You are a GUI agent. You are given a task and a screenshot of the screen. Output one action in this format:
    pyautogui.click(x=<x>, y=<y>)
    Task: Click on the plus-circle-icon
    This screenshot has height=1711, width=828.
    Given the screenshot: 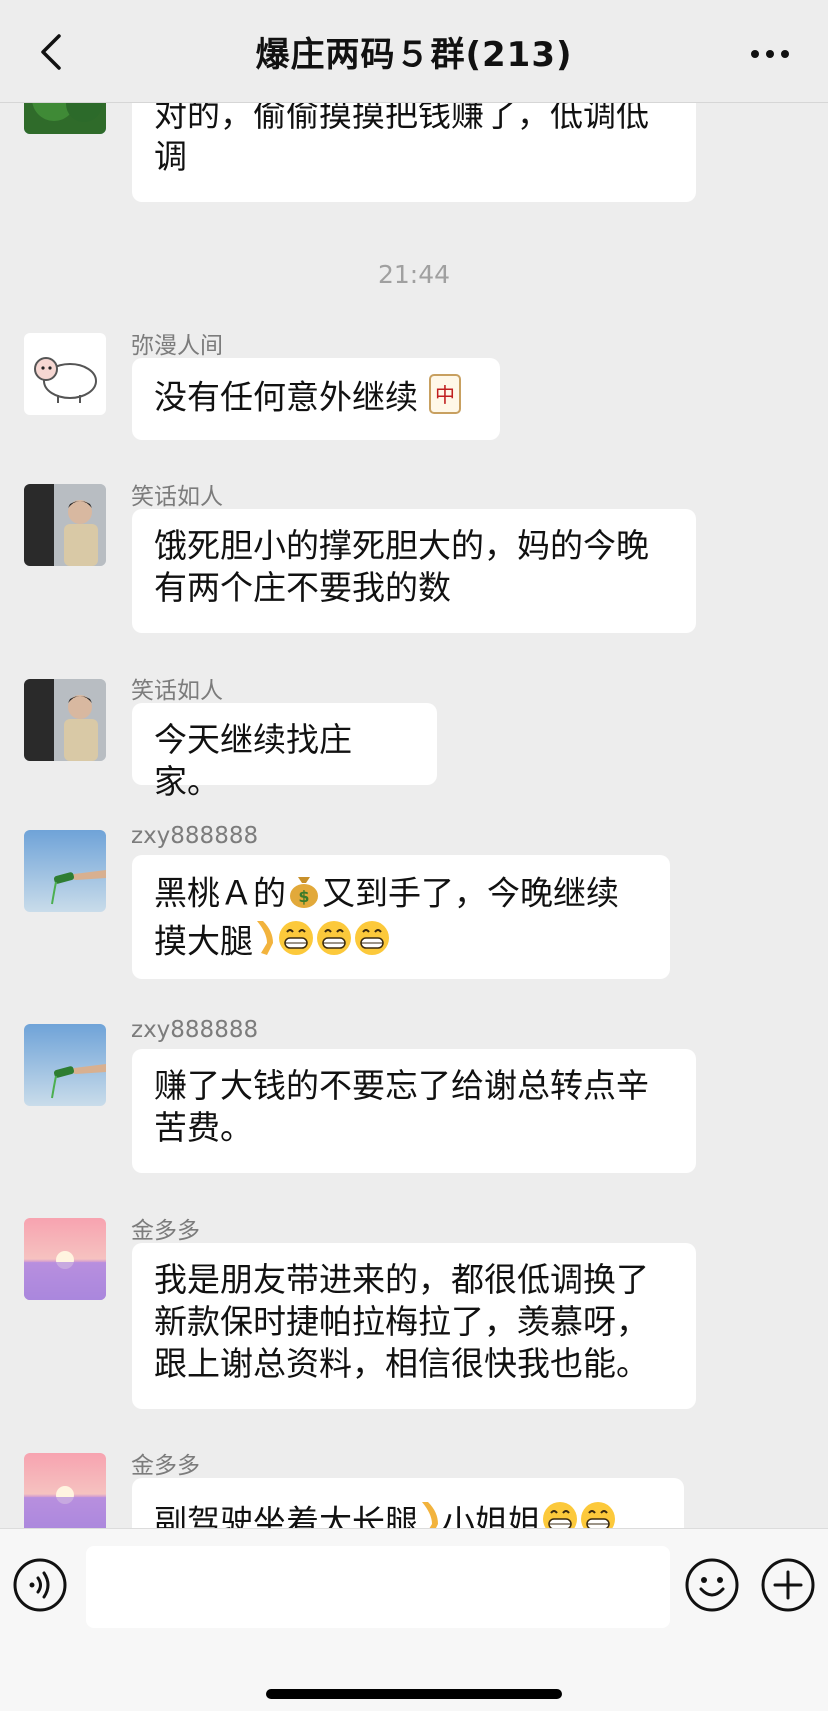 What is the action you would take?
    pyautogui.click(x=788, y=1585)
    